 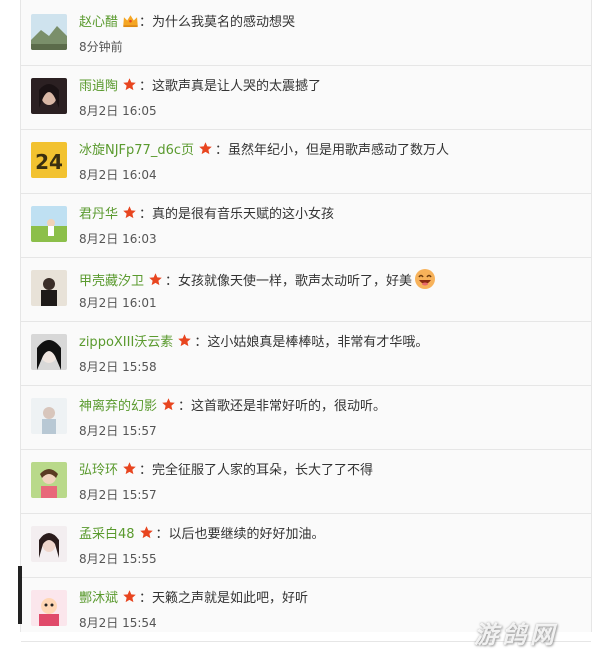 What do you see at coordinates (306, 226) in the screenshot?
I see `comment-row: 君丹华 ：真的是很有音乐天赋的这小女孩 8月2日 16:03` at bounding box center [306, 226].